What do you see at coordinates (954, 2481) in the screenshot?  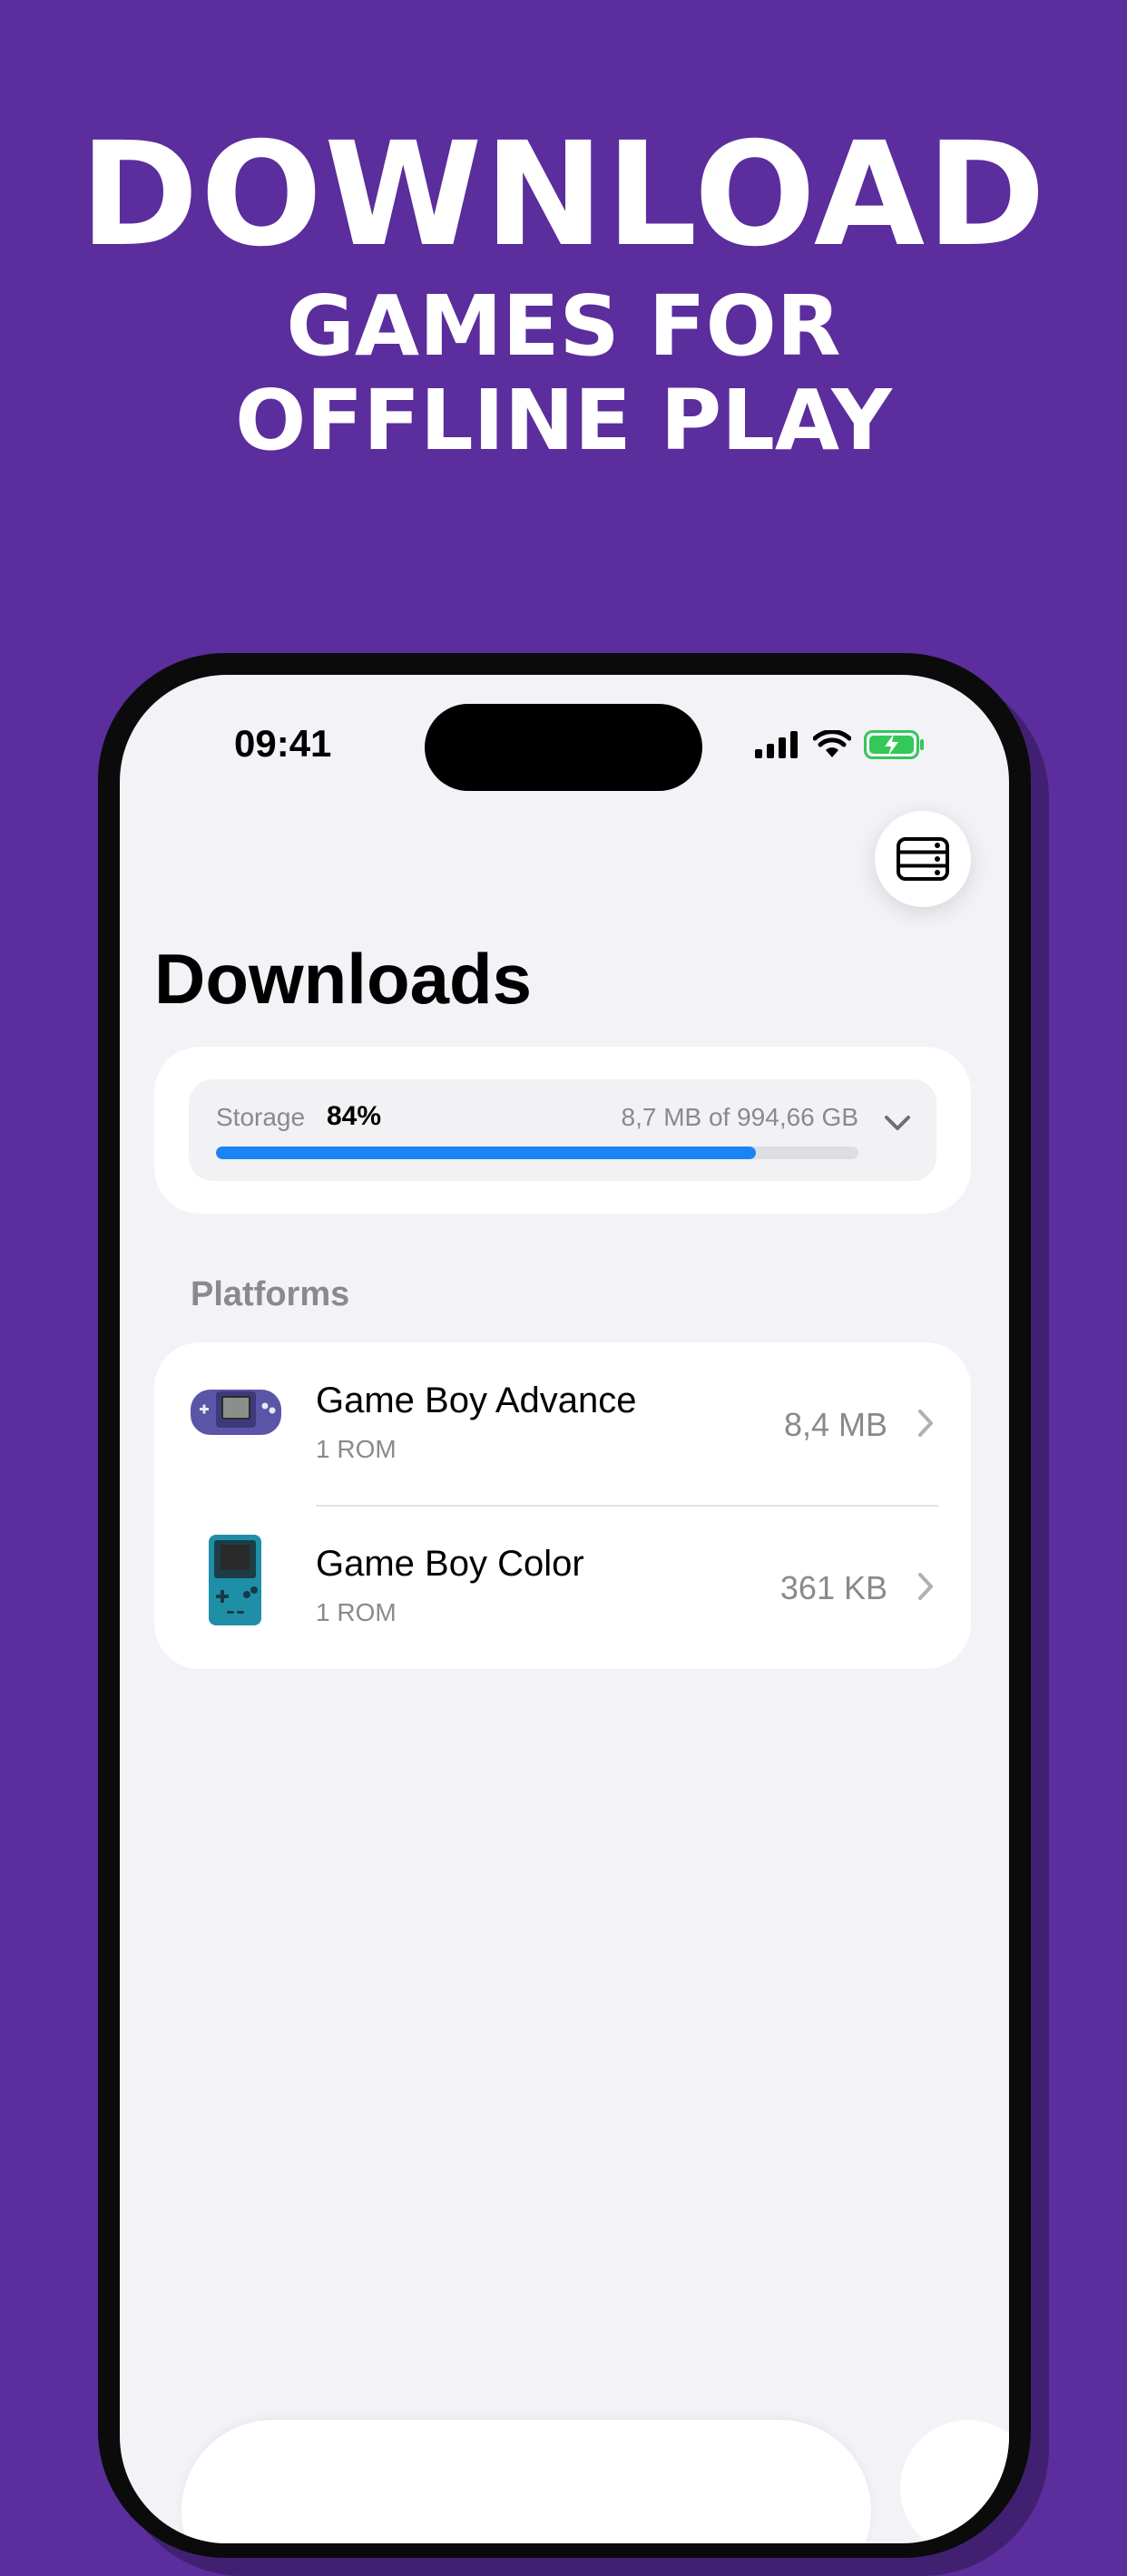 I see `tab-bar-search-button` at bounding box center [954, 2481].